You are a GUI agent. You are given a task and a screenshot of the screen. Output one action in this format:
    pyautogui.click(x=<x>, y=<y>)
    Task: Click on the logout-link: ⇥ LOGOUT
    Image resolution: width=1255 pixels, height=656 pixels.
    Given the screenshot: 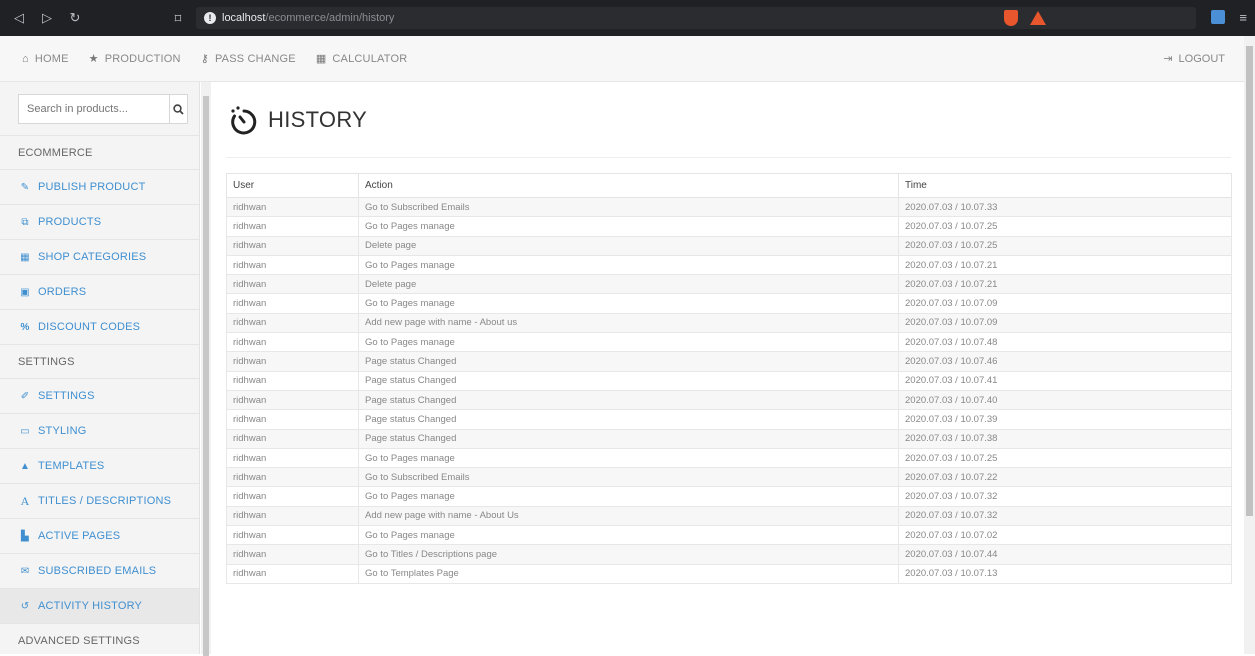 What is the action you would take?
    pyautogui.click(x=1194, y=59)
    